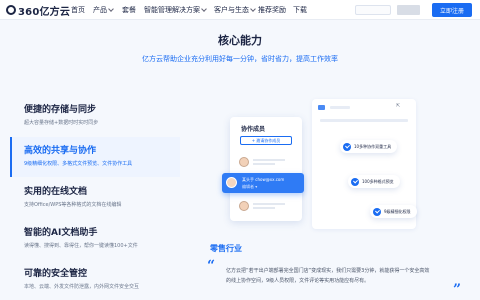 The height and width of the screenshot is (300, 480). I want to click on member-role: 编辑者 ▾, so click(249, 187).